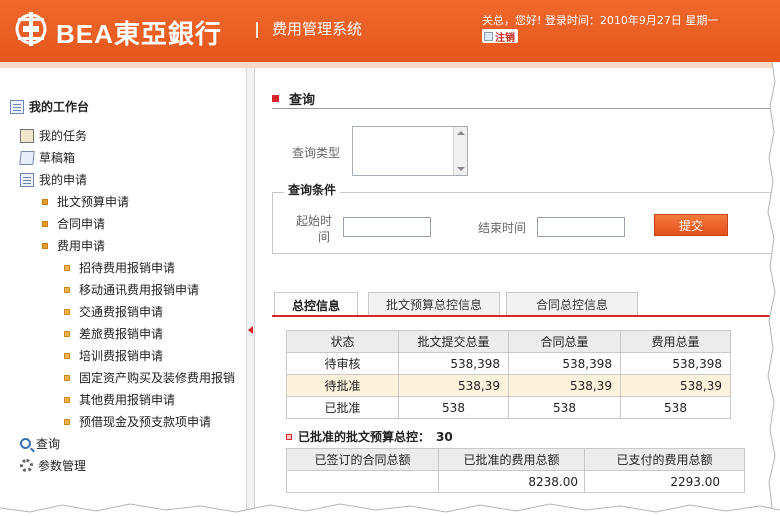  Describe the element at coordinates (149, 377) in the screenshot. I see `sidebar-item-fixed-assets: 固定资产购买及装修费用报销` at that location.